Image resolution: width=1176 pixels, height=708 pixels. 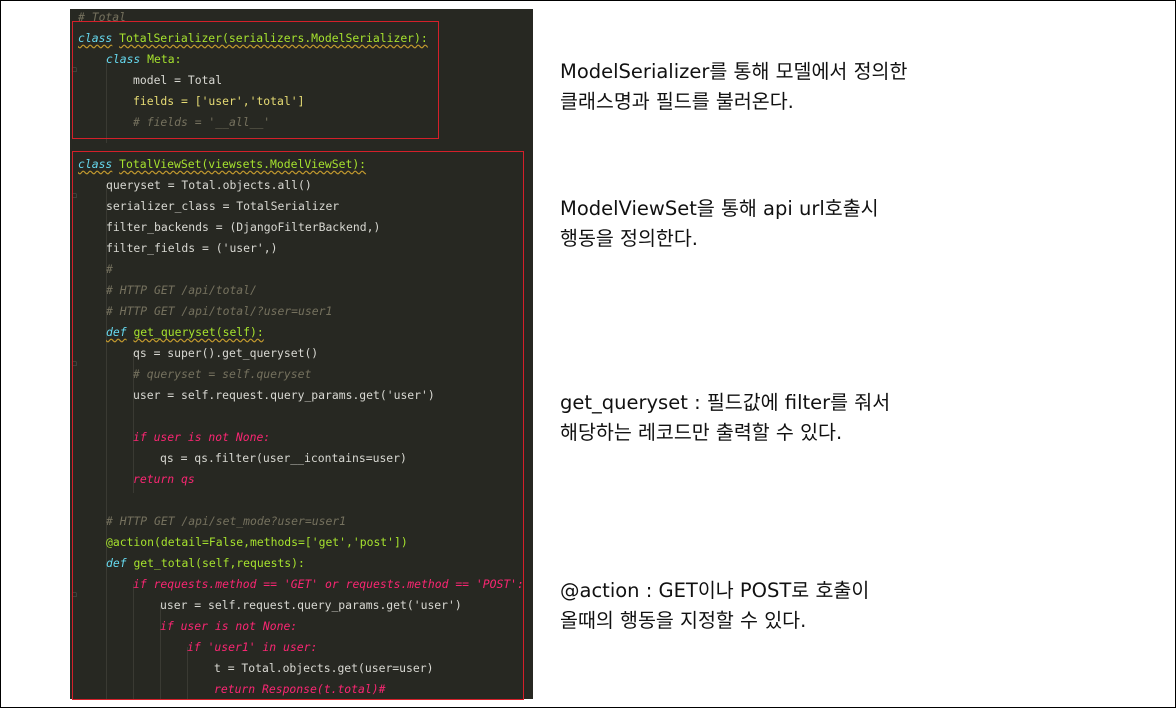 I want to click on note-line: 올때의 행동을 지정할 수 있다., so click(x=683, y=620).